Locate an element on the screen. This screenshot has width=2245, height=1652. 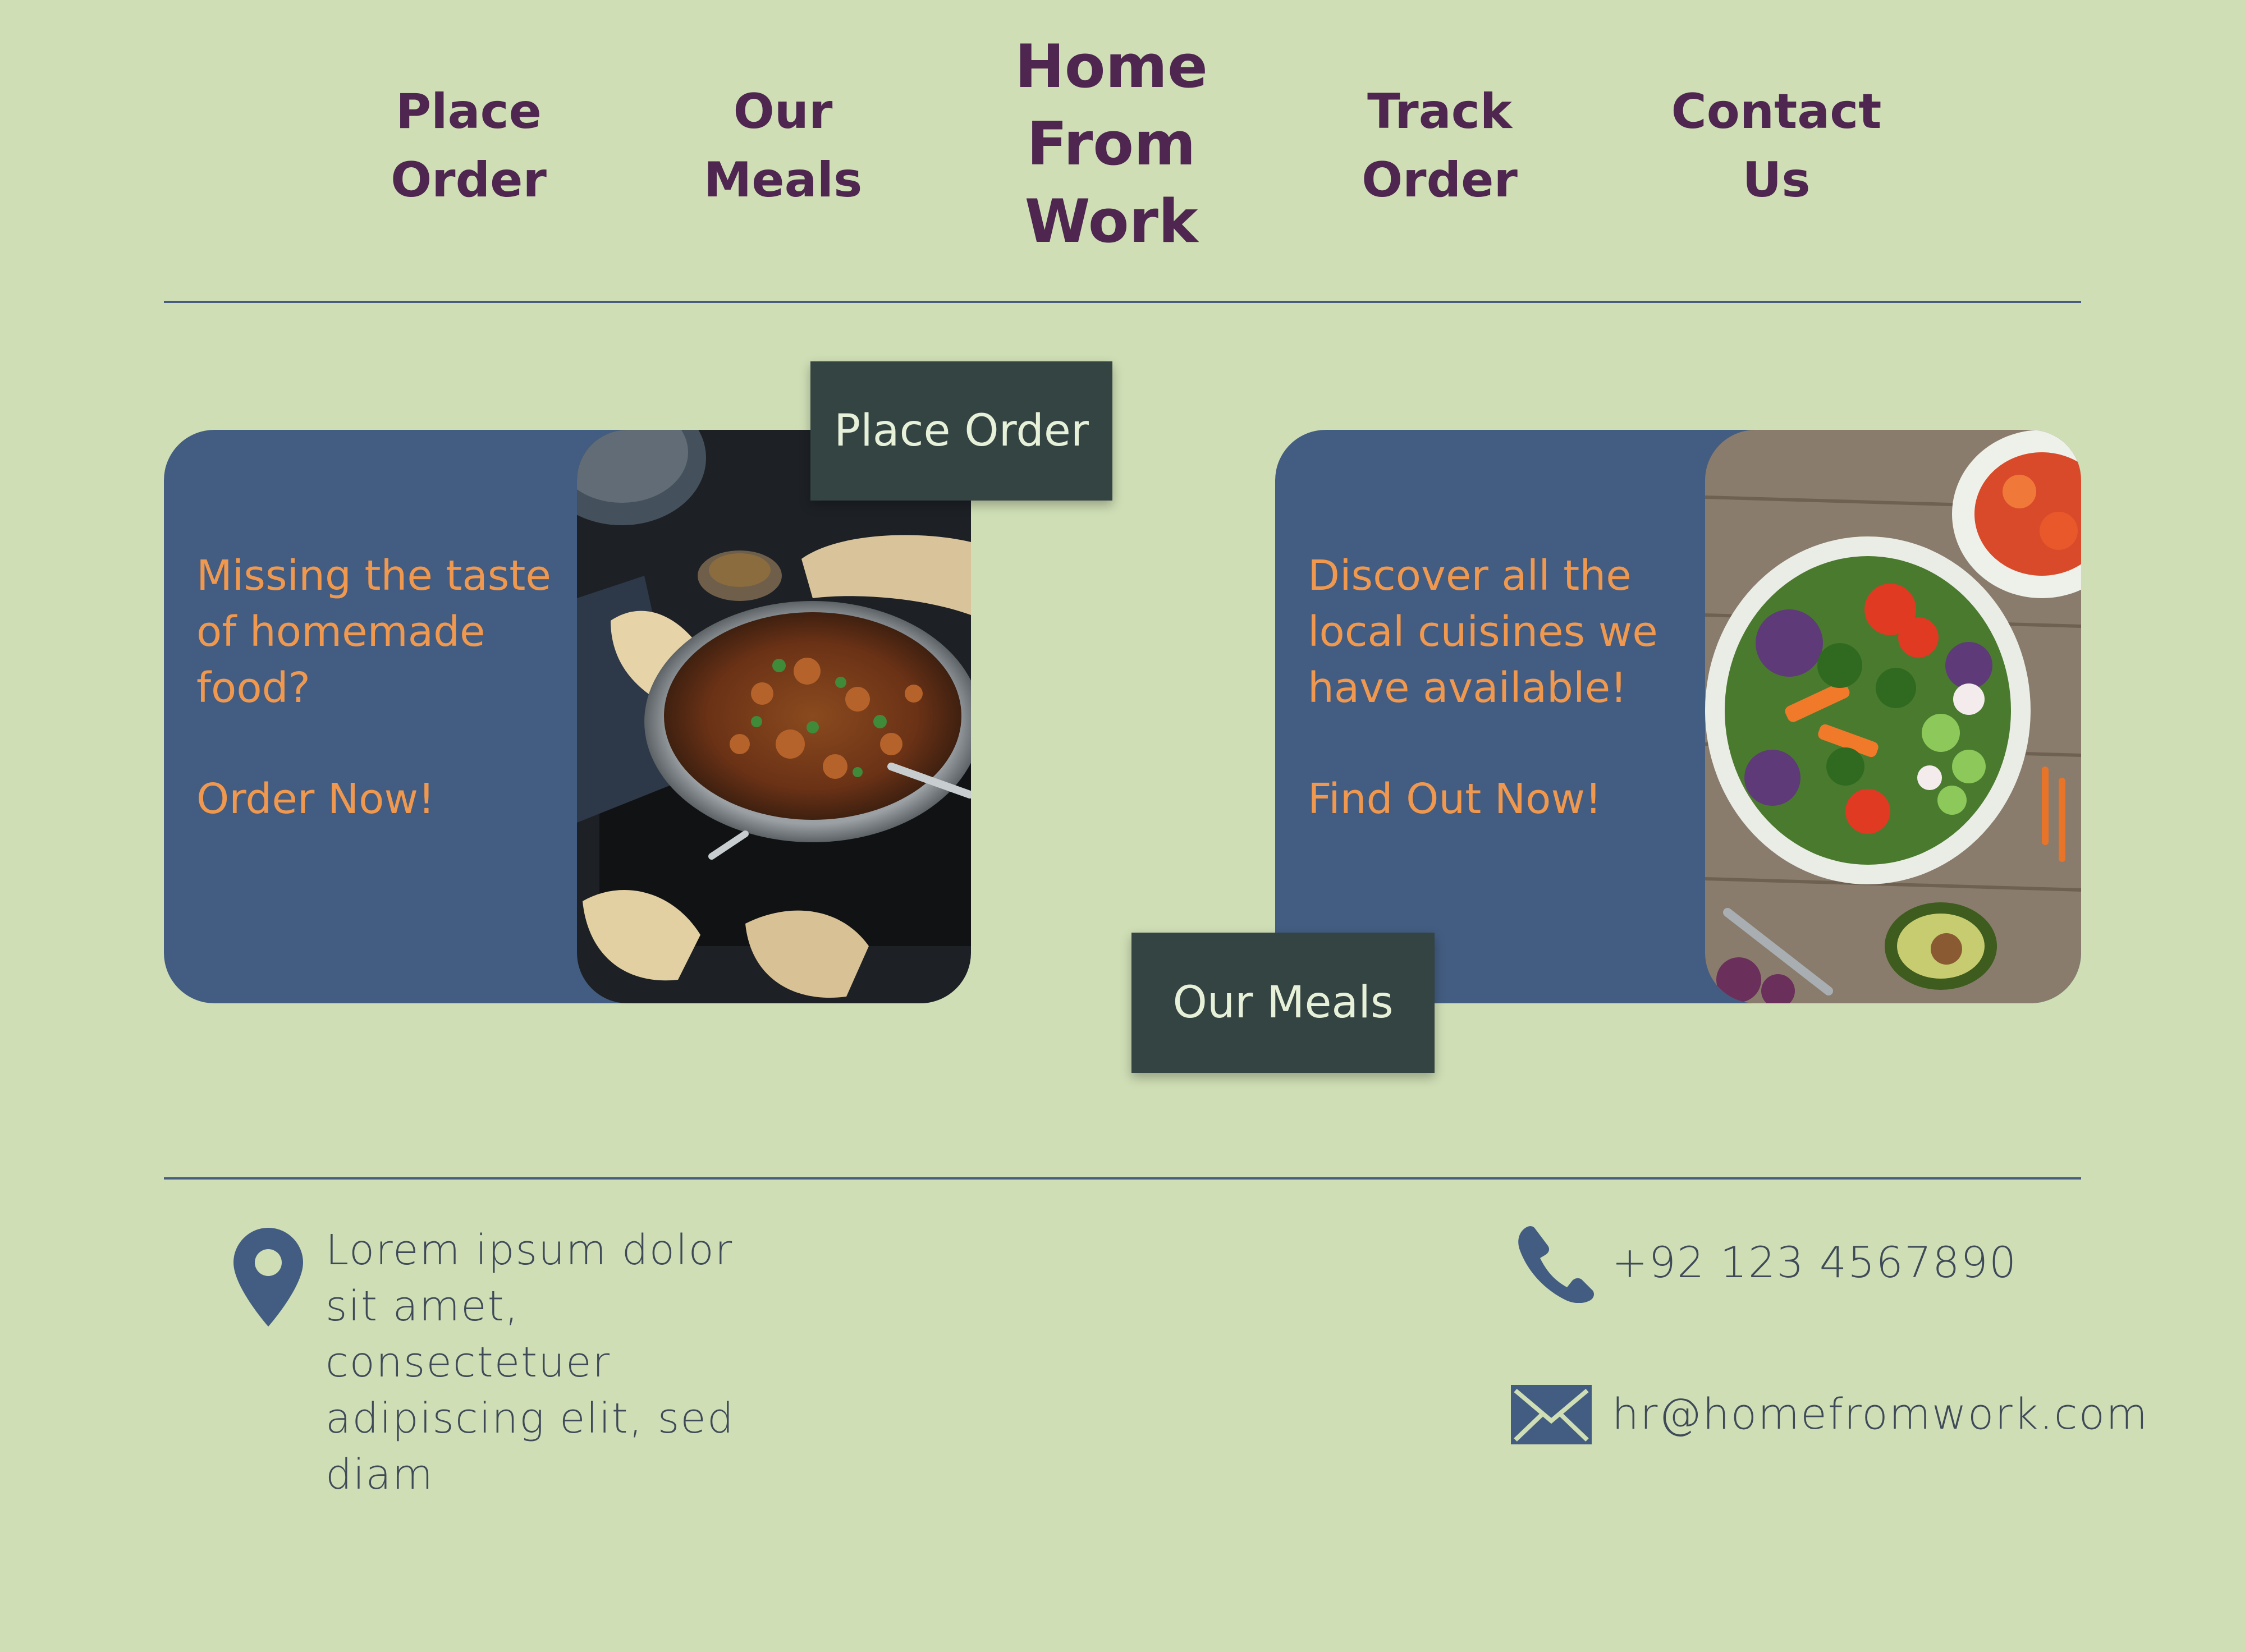
curry-dish-image is located at coordinates (774, 716).